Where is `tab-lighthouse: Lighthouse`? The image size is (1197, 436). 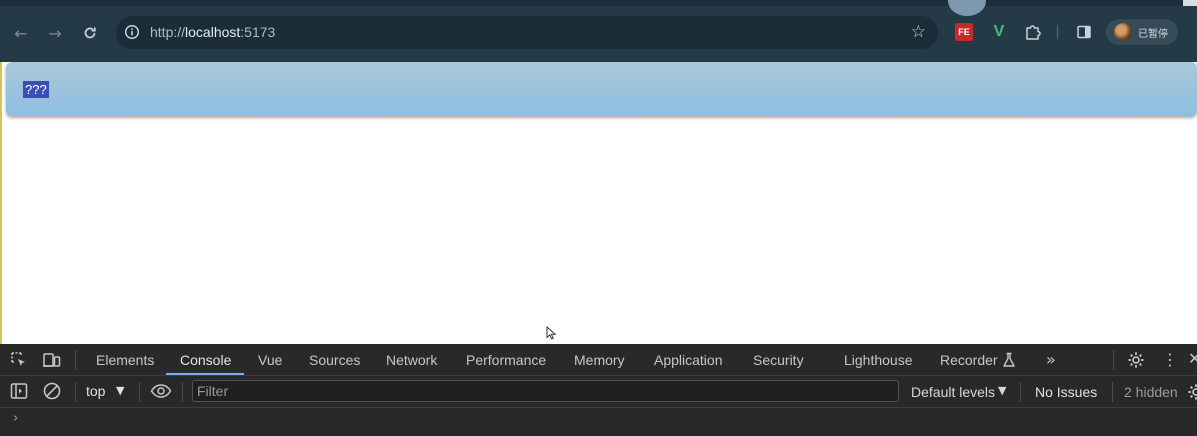
tab-lighthouse: Lighthouse is located at coordinates (878, 360).